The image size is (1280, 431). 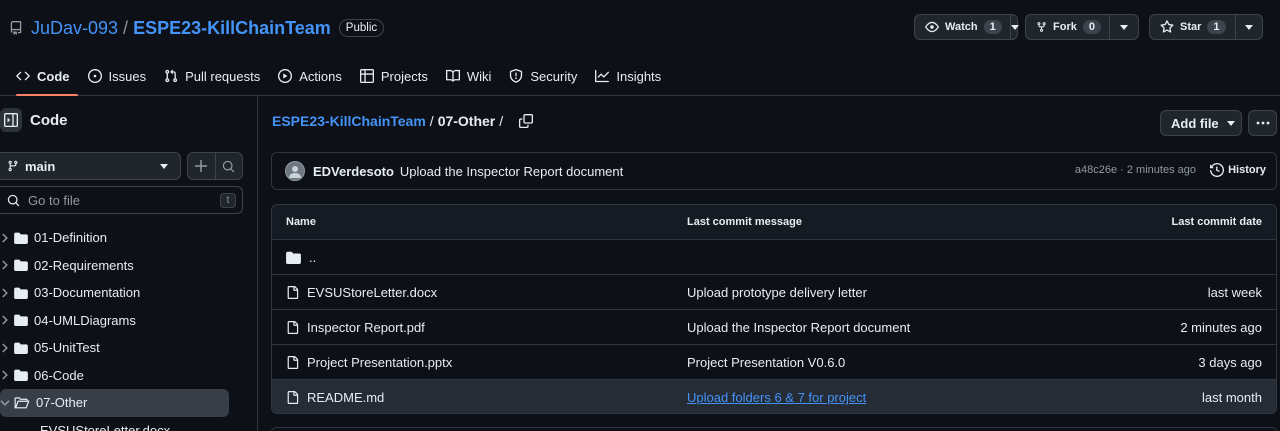 What do you see at coordinates (16, 28) in the screenshot?
I see `repo-icon` at bounding box center [16, 28].